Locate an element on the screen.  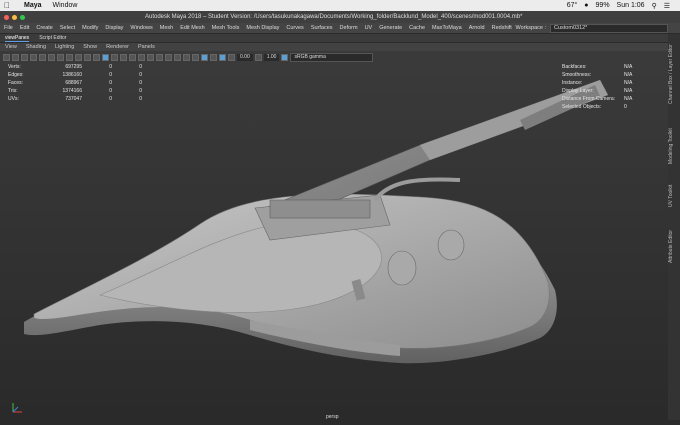
window-menu: Window is located at coordinates (65, 5).